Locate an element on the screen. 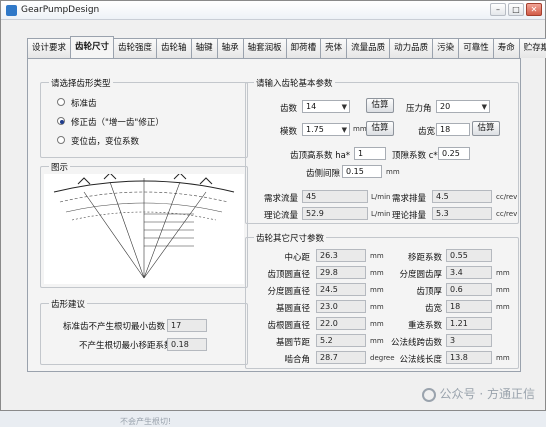  base-pitch-label: 基圆节距 is located at coordinates (292, 343).